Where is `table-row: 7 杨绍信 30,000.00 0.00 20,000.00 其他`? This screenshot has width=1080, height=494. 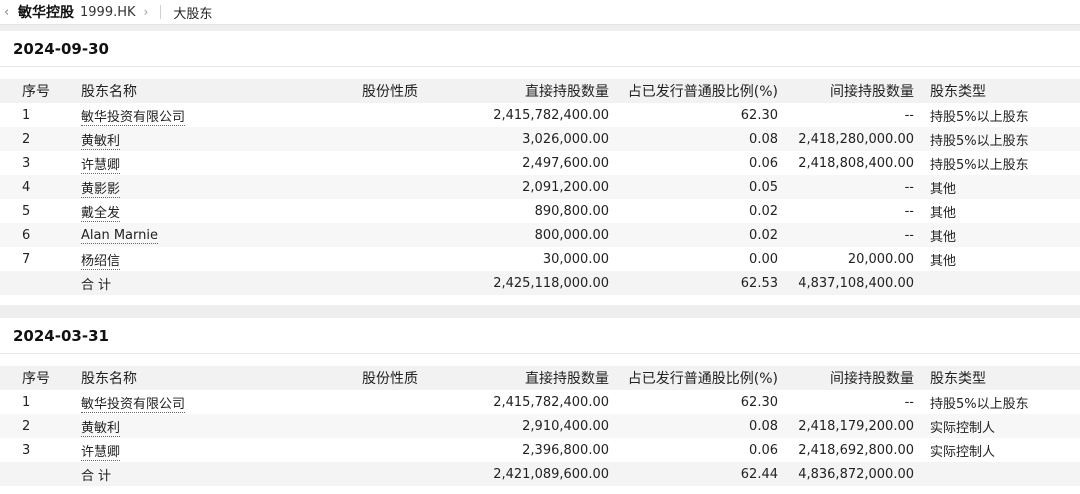 table-row: 7 杨绍信 30,000.00 0.00 20,000.00 其他 is located at coordinates (540, 259).